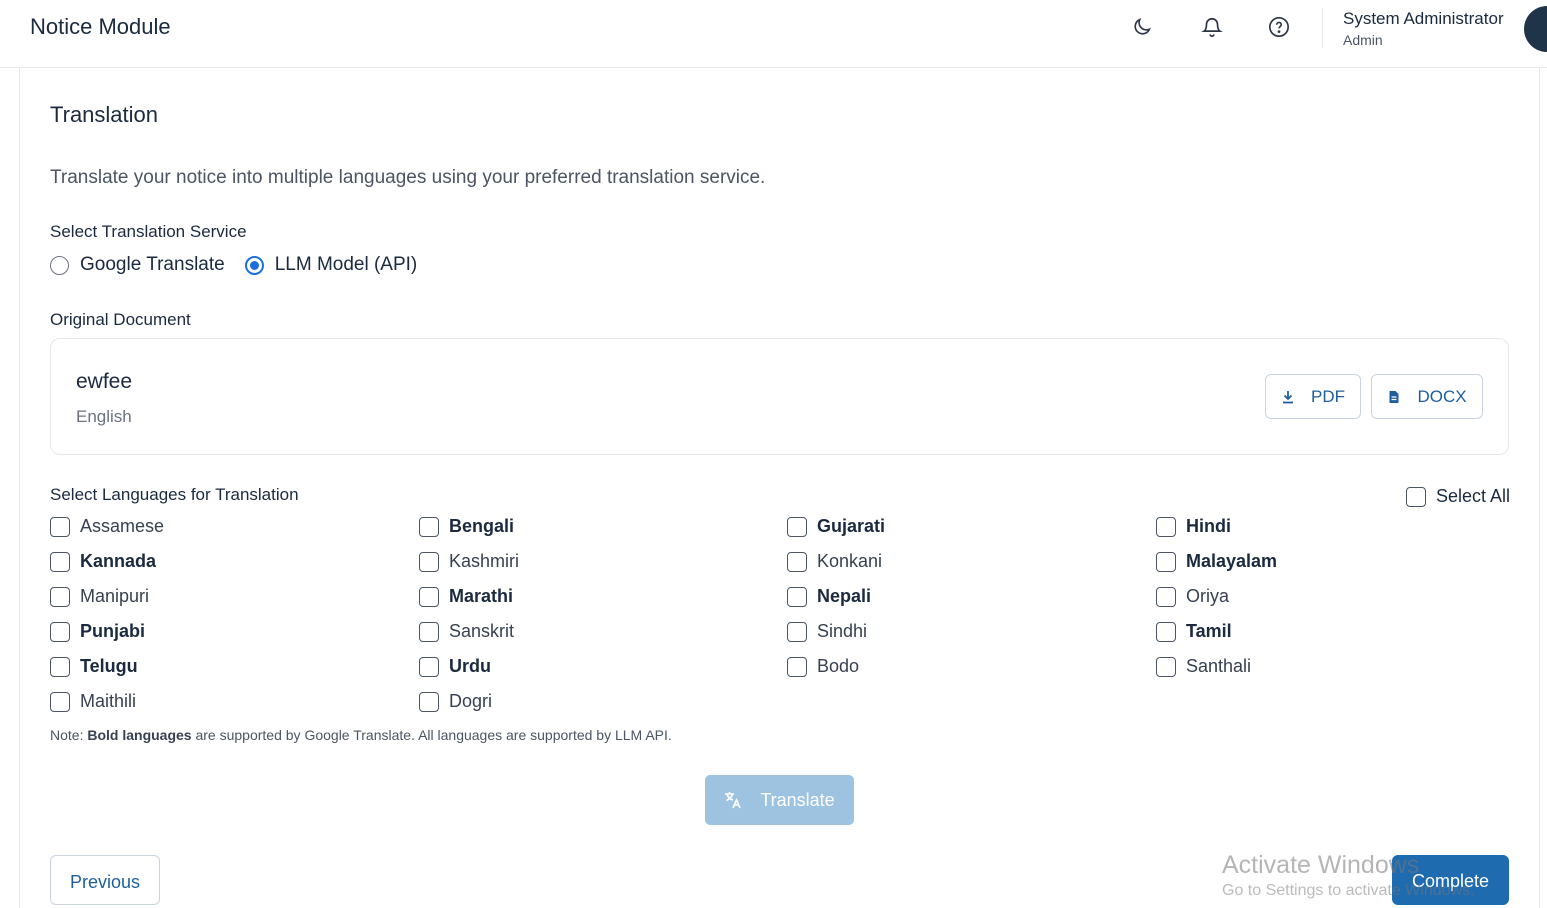 Image resolution: width=1547 pixels, height=908 pixels. I want to click on app-title: Notice Module, so click(100, 26).